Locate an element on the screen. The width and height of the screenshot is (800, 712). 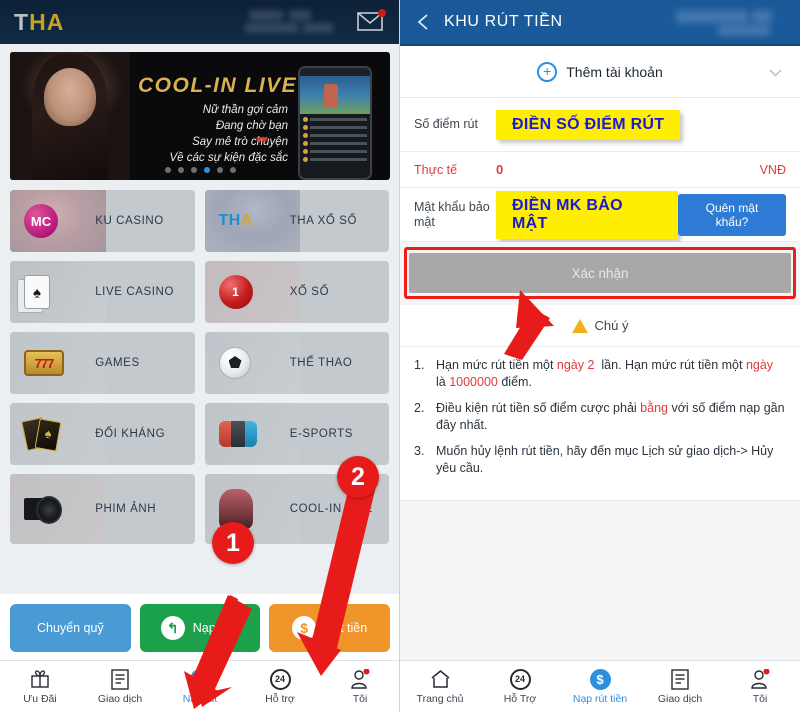
forgot-password-button: Quên mật khẩu? is located at coordinates (731, 214).